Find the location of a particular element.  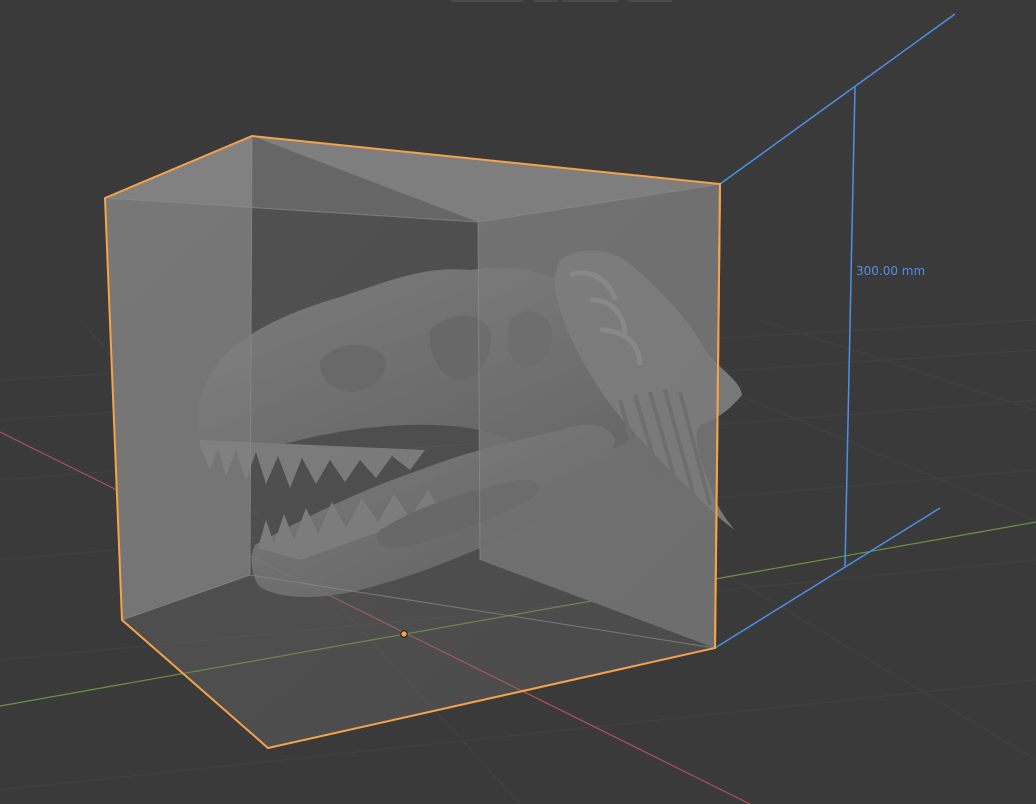

measurement-label: 300.00 mm is located at coordinates (890, 271).